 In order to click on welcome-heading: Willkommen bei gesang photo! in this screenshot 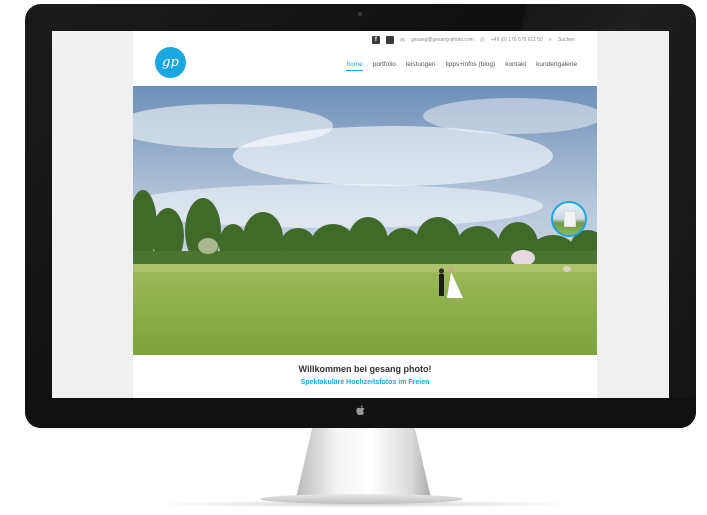, I will do `click(365, 369)`.